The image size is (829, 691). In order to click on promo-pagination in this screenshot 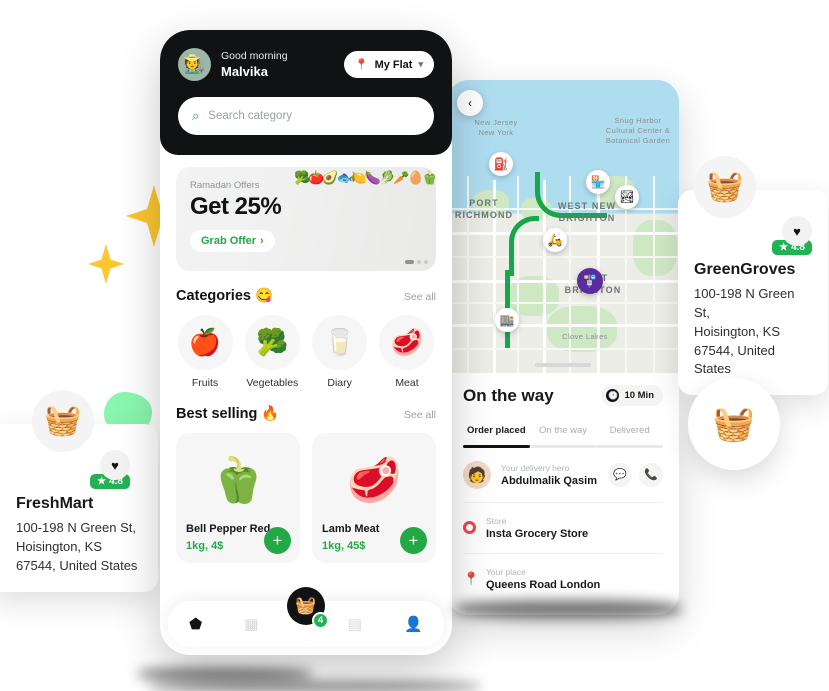, I will do `click(416, 262)`.